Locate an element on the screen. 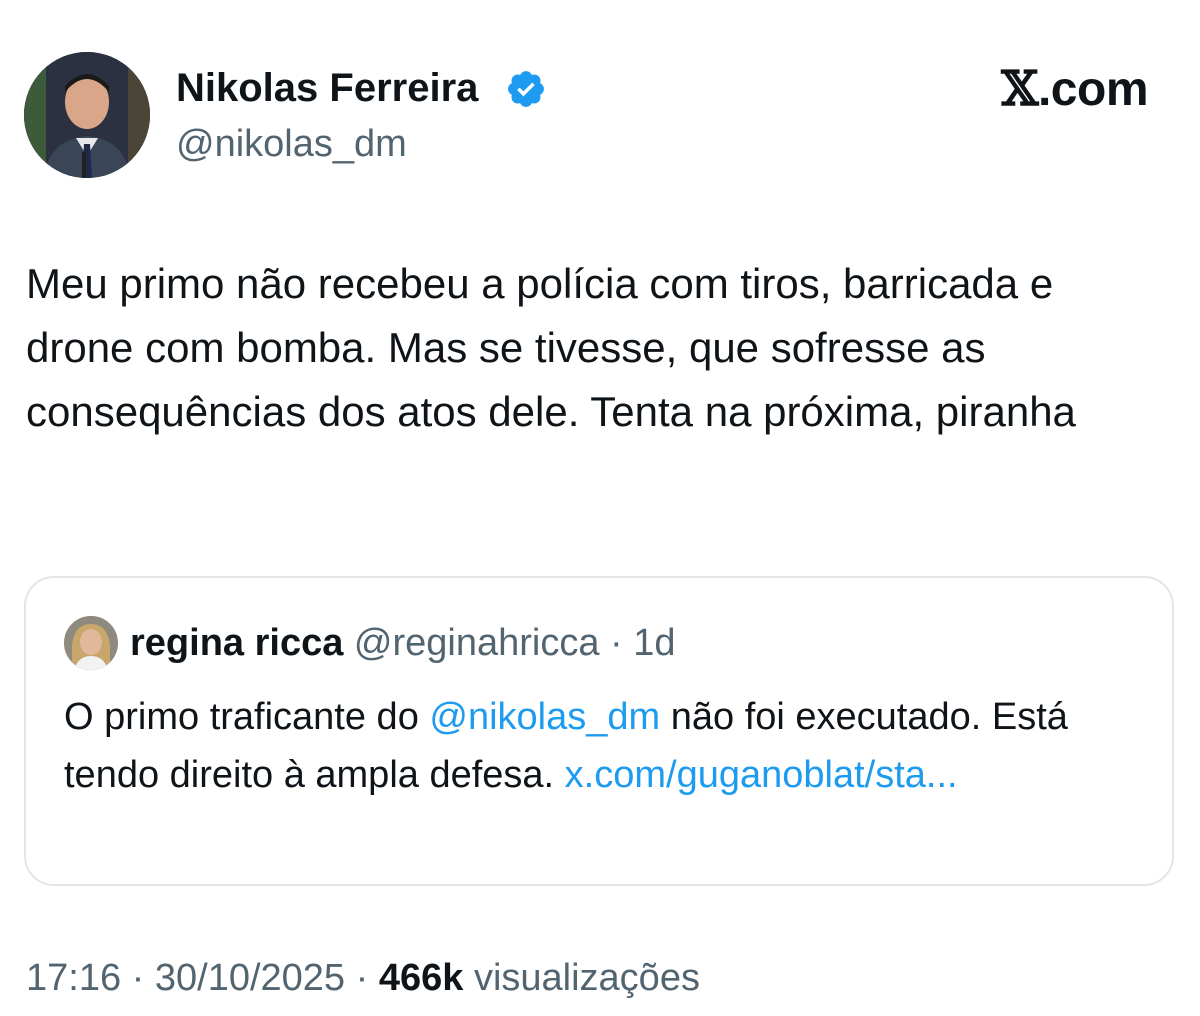 The width and height of the screenshot is (1200, 1016). brand-label: .com is located at coordinates (1093, 89).